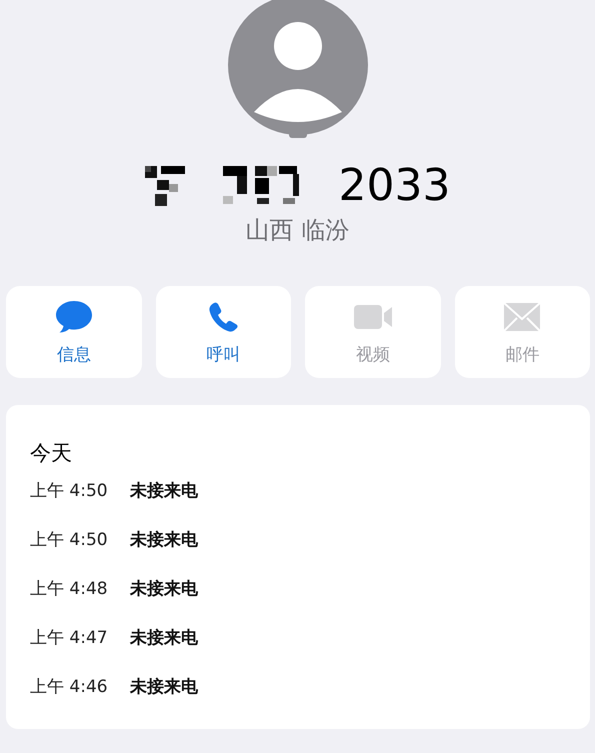 The image size is (595, 753). I want to click on section-heading: 今天, so click(51, 453).